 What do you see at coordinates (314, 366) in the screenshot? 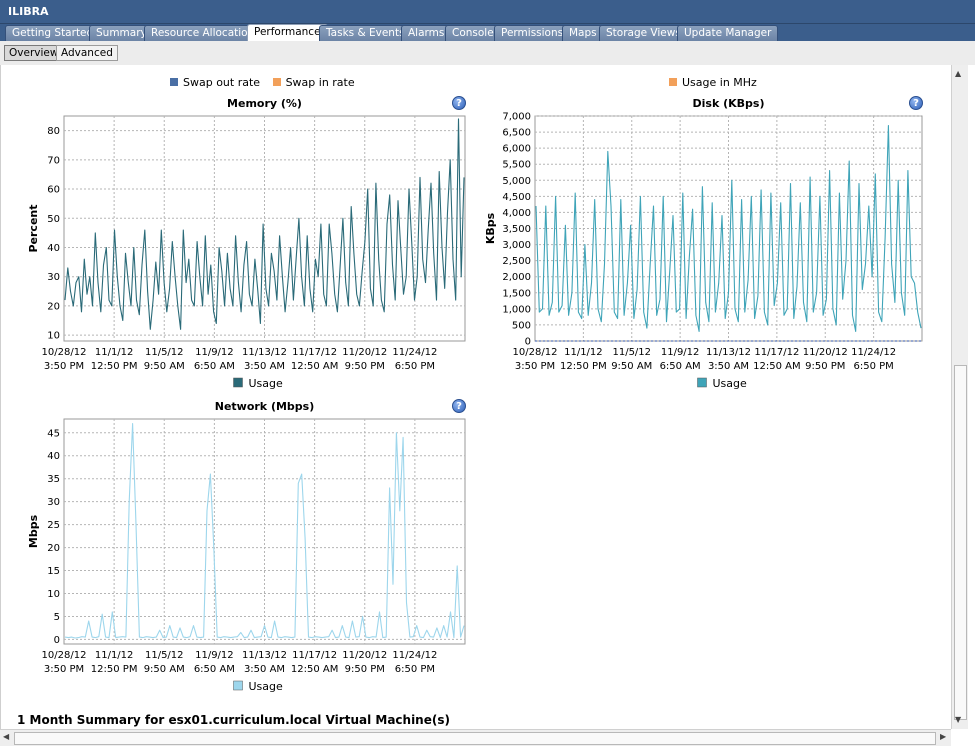
I see `memory-x-tick-time: 12:50 AM` at bounding box center [314, 366].